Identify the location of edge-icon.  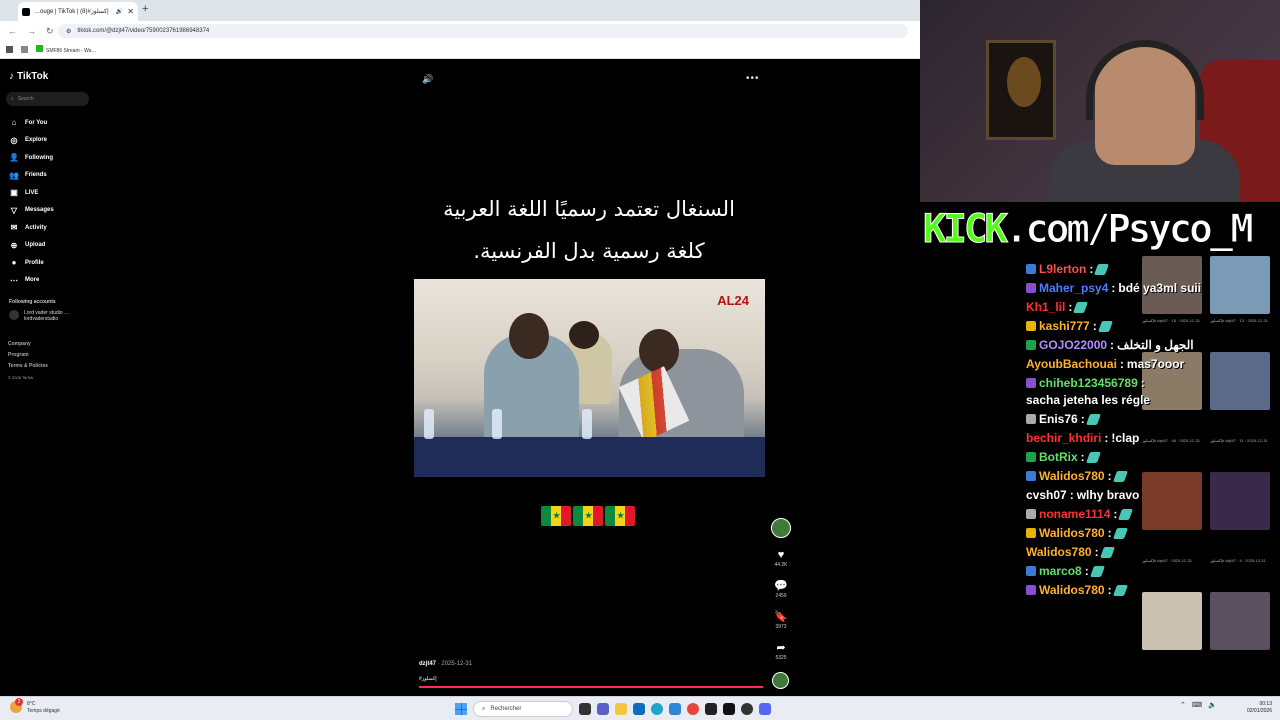
(657, 709).